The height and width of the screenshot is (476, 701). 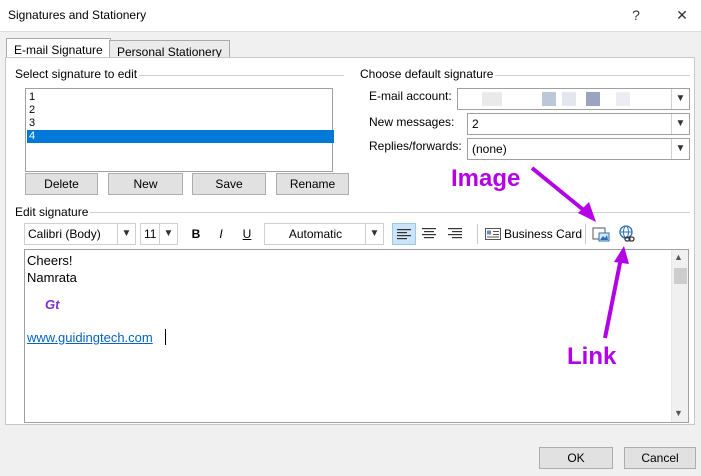 What do you see at coordinates (559, 190) in the screenshot?
I see `image-arrow` at bounding box center [559, 190].